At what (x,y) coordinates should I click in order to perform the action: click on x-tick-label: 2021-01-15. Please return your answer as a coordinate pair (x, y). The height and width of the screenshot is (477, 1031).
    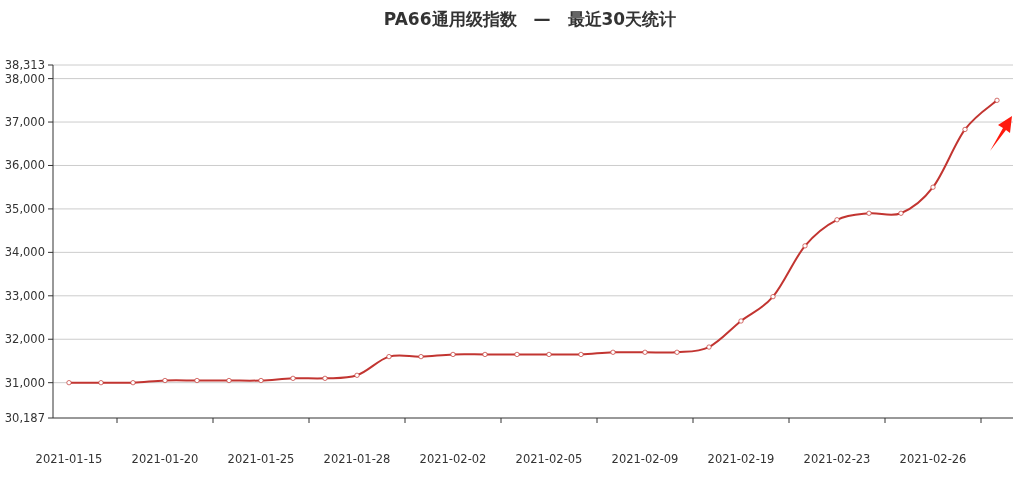
    Looking at the image, I should click on (69, 459).